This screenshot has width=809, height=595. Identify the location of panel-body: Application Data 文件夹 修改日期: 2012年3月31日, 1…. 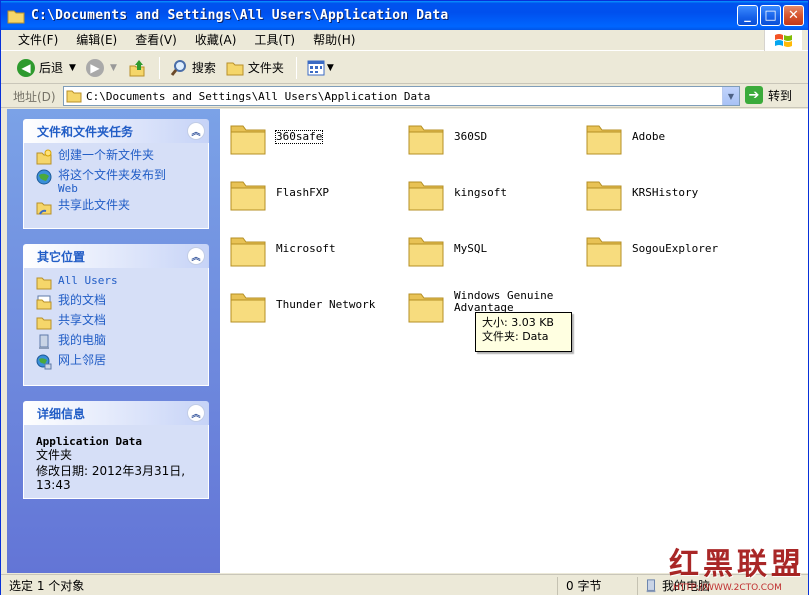
(116, 462).